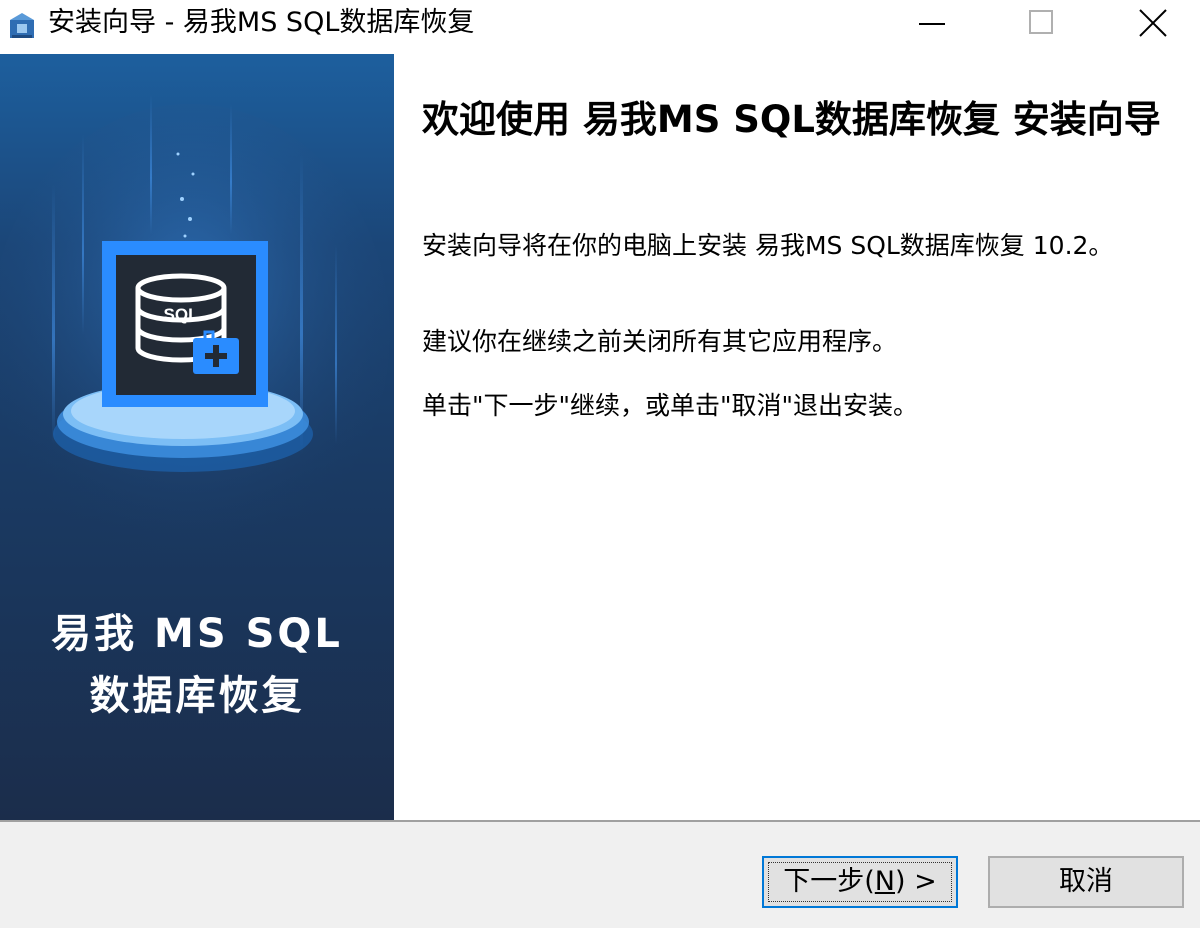  Describe the element at coordinates (1086, 882) in the screenshot. I see `cancel-button: 取消` at that location.